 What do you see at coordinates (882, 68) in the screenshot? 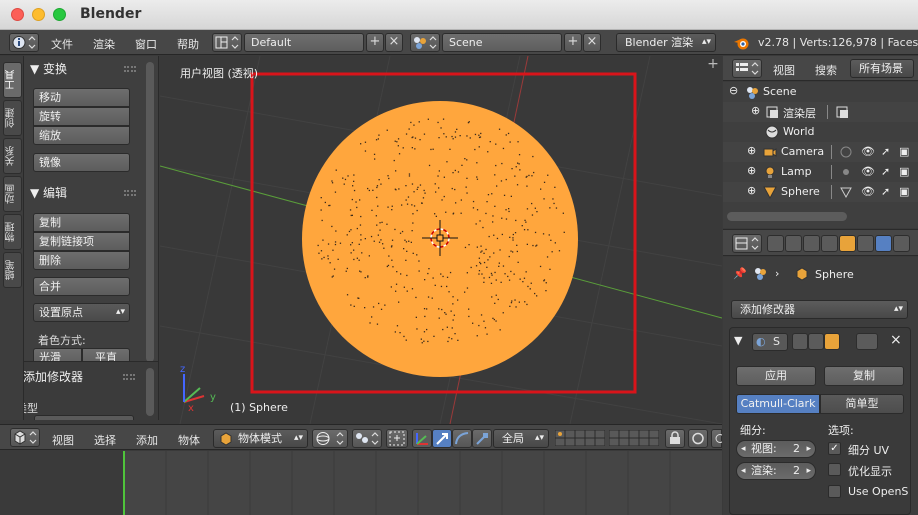
I see `outliner-display-mode-dropdown: 所有场景` at bounding box center [882, 68].